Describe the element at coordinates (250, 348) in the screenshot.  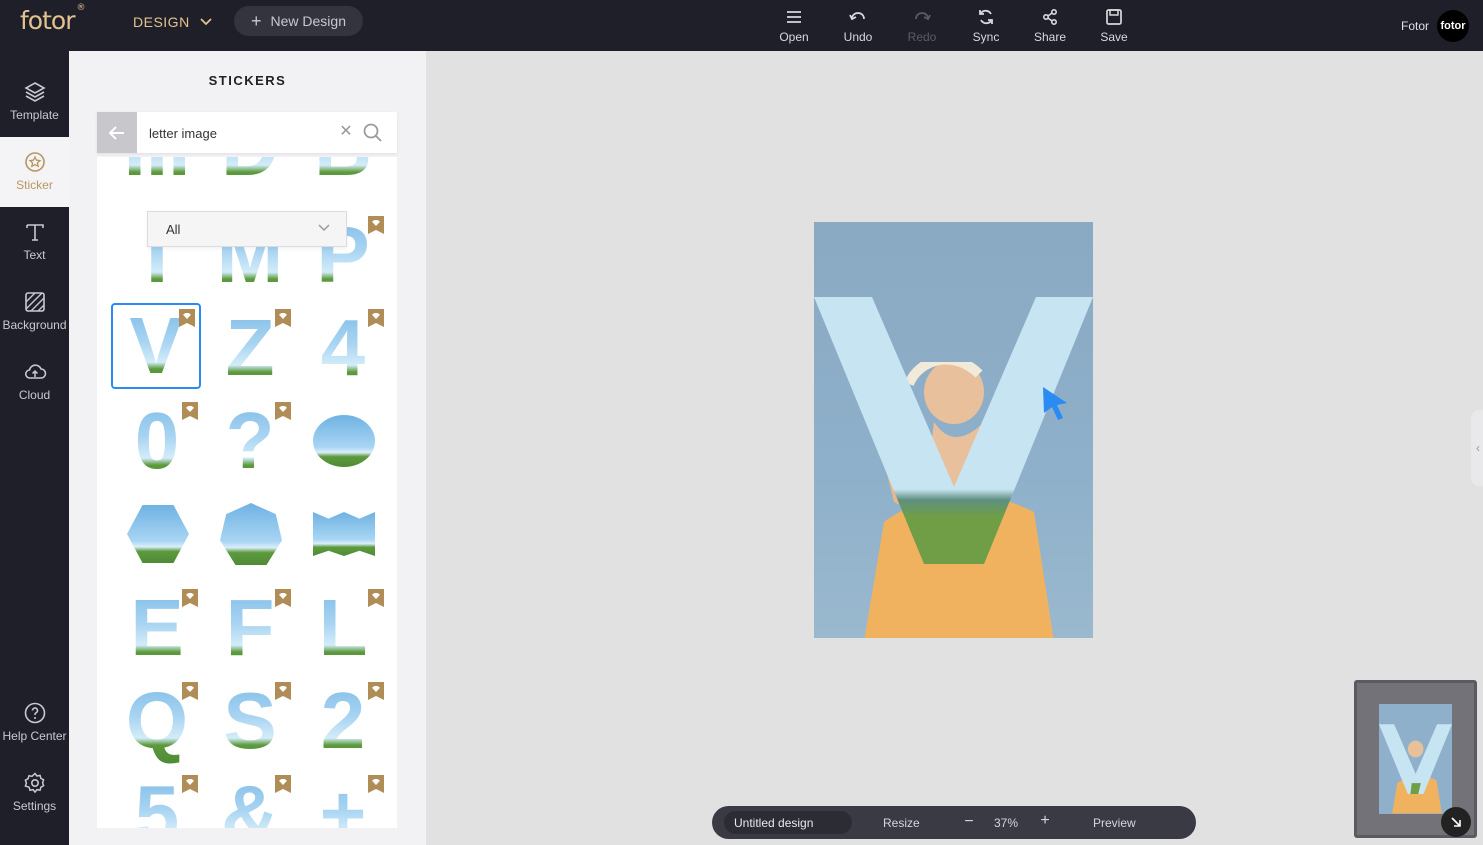
I see `sticker-item: Z` at that location.